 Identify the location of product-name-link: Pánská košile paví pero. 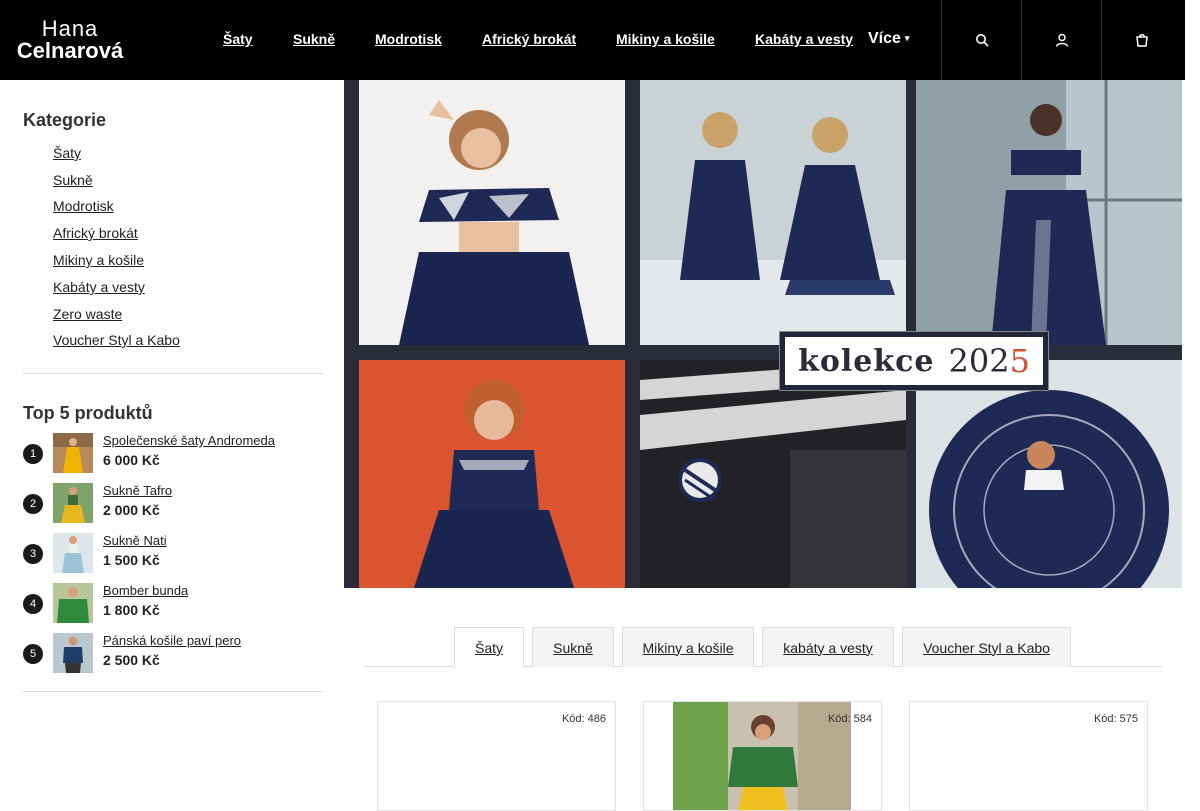
(172, 640).